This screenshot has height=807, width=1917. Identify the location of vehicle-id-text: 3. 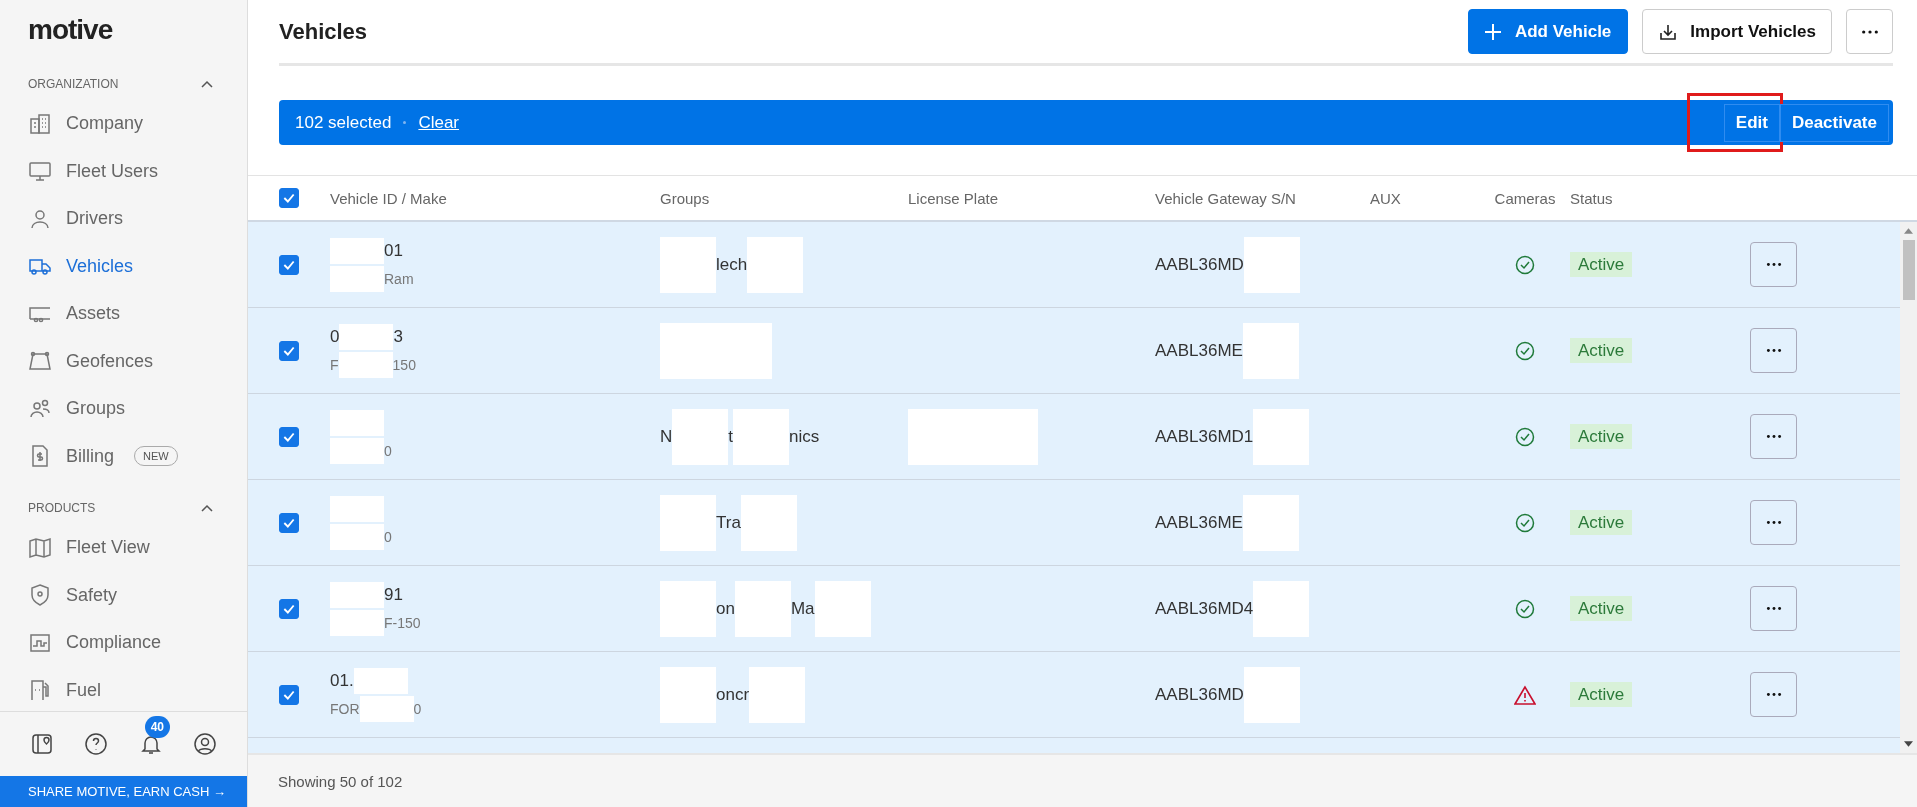
(398, 336).